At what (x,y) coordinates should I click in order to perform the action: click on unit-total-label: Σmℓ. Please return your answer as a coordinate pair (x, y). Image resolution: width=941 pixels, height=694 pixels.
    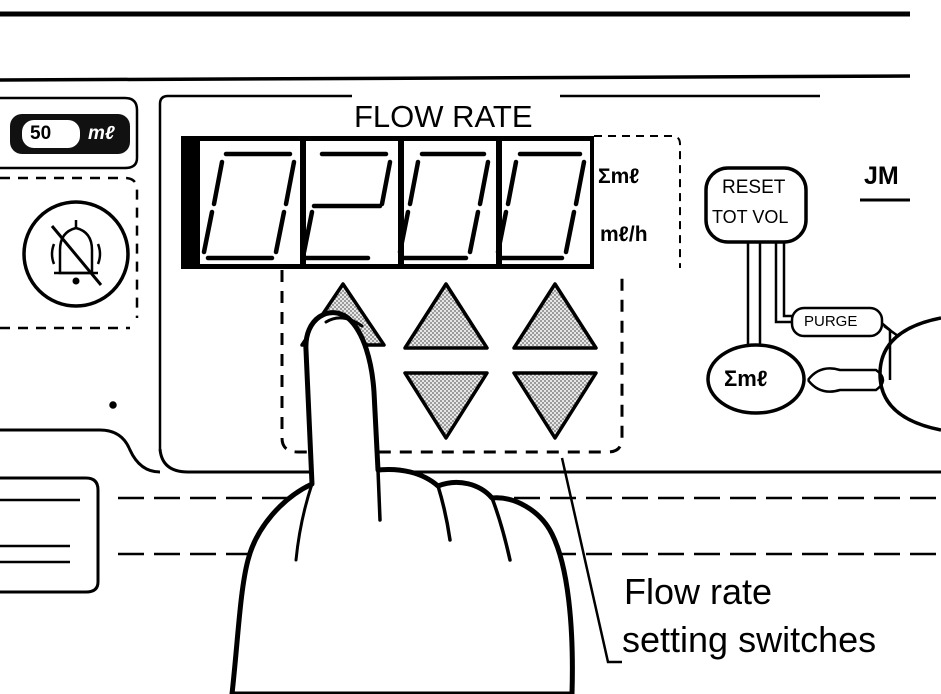
    Looking at the image, I should click on (619, 176).